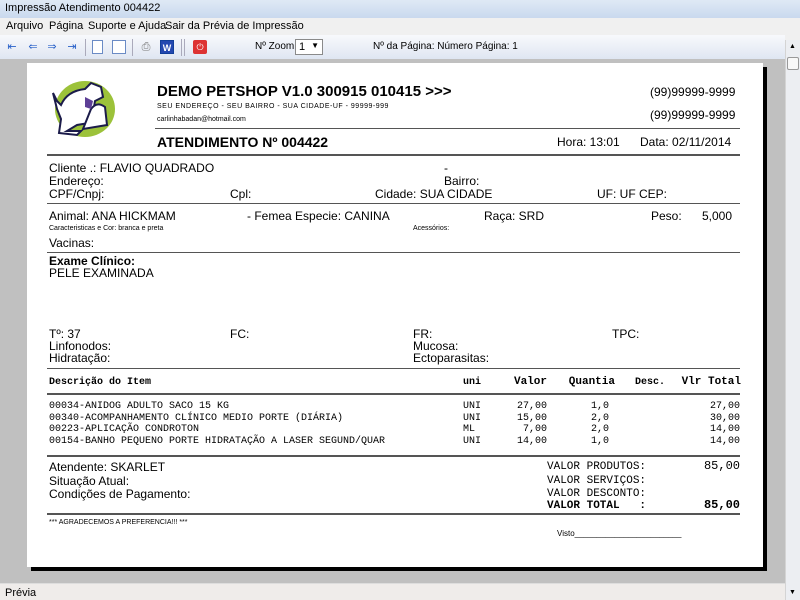 This screenshot has width=800, height=600. Describe the element at coordinates (717, 216) in the screenshot. I see `peso: 5,000` at that location.